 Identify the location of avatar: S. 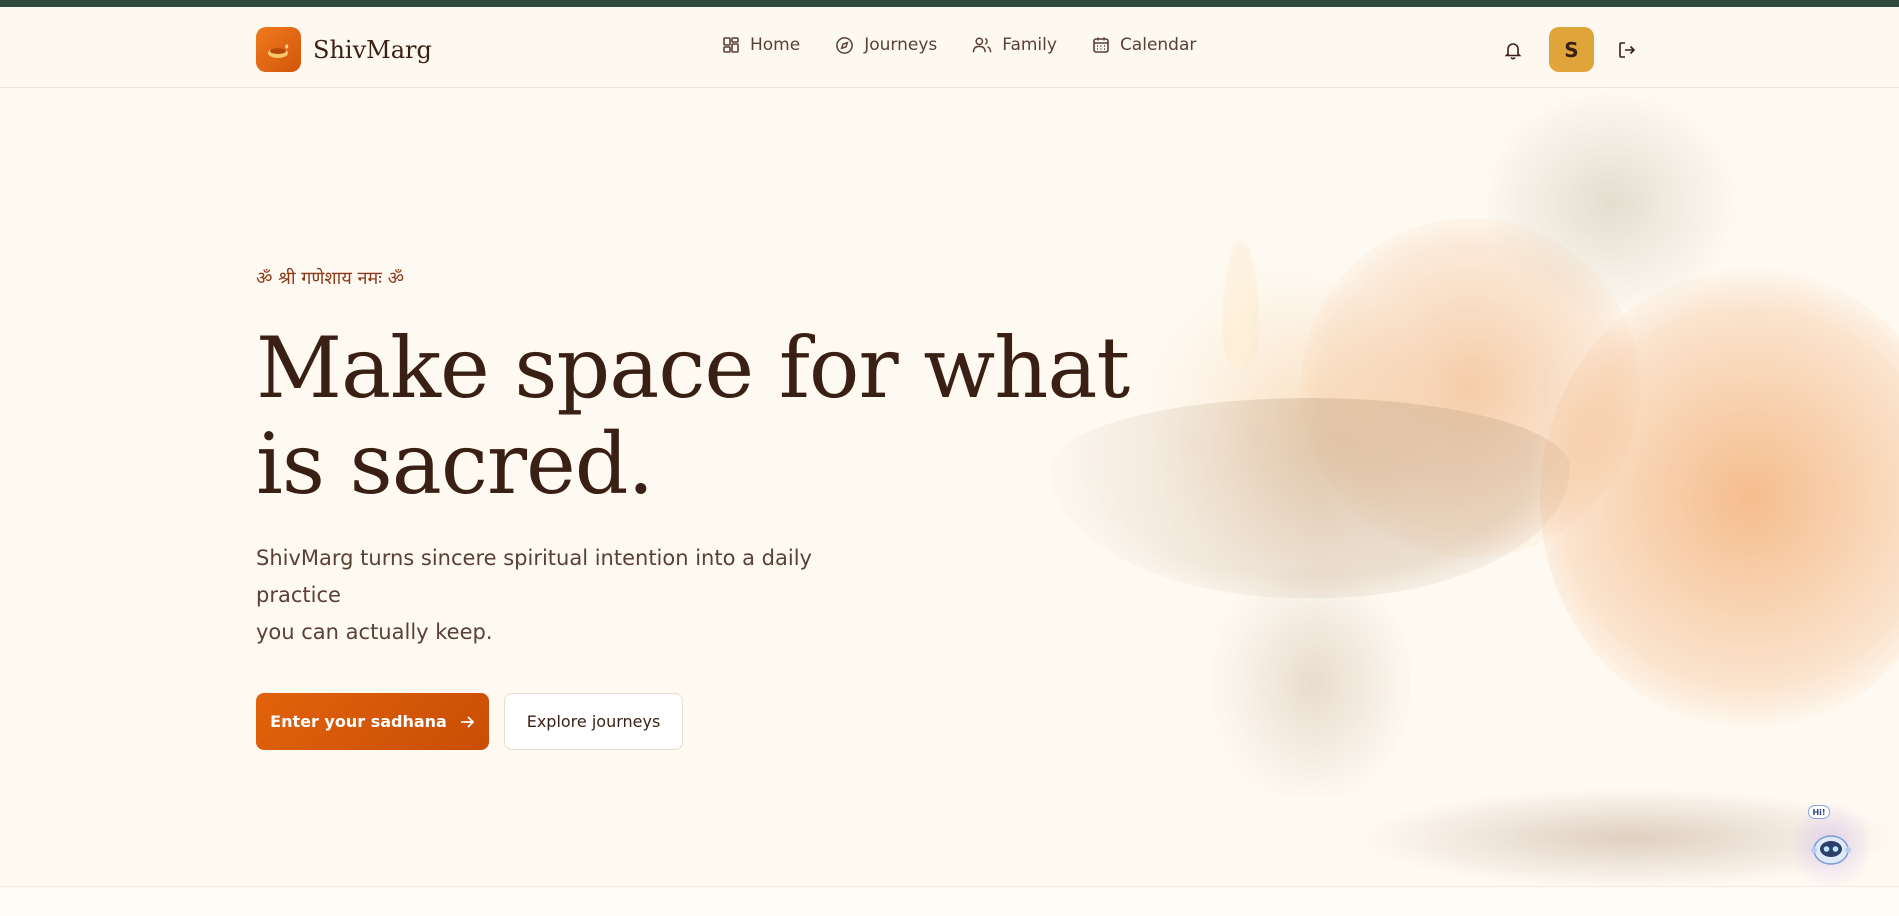
(1571, 49).